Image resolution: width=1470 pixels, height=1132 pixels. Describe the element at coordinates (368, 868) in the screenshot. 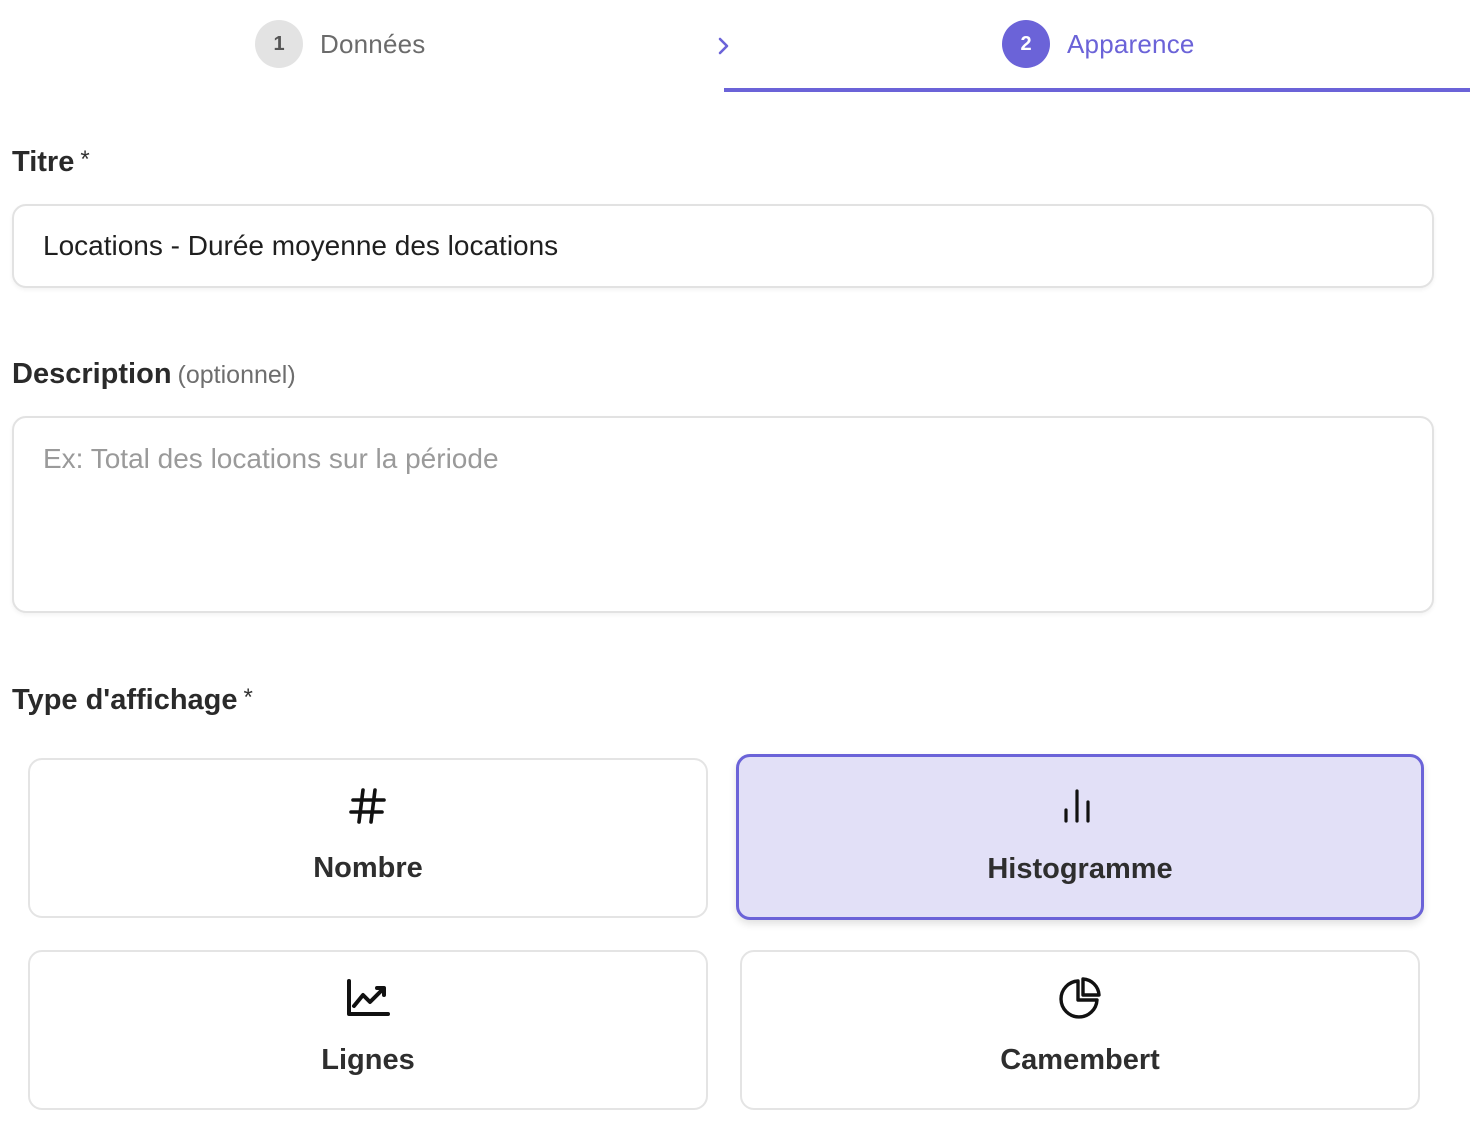

I see `option-label: Nombre` at that location.